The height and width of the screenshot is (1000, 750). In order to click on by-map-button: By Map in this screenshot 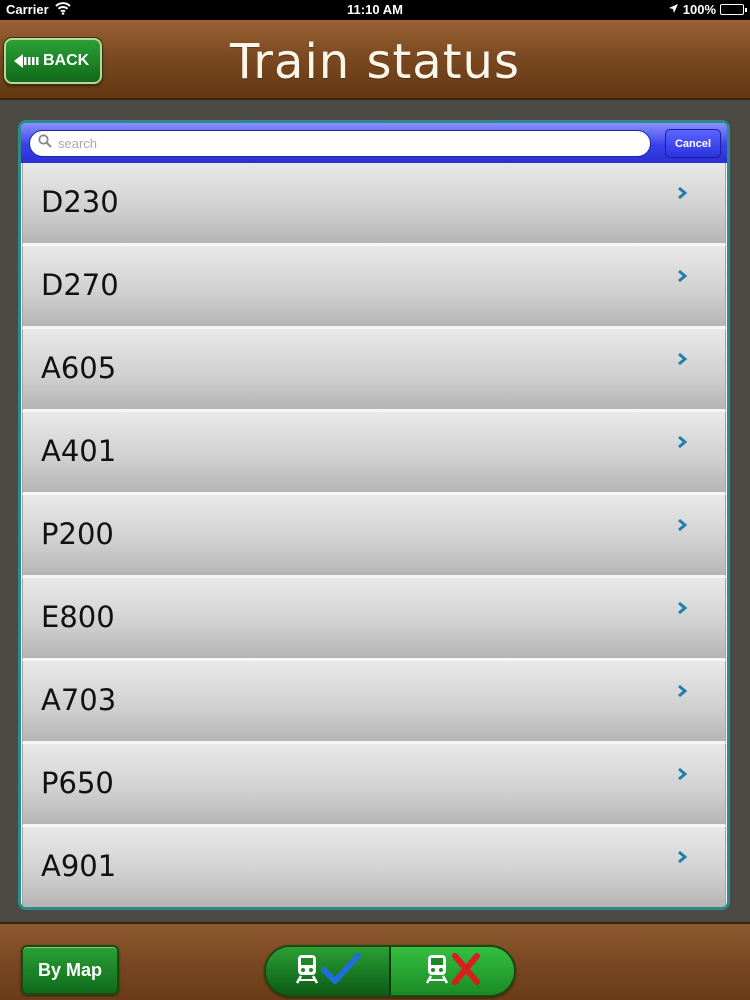, I will do `click(70, 970)`.